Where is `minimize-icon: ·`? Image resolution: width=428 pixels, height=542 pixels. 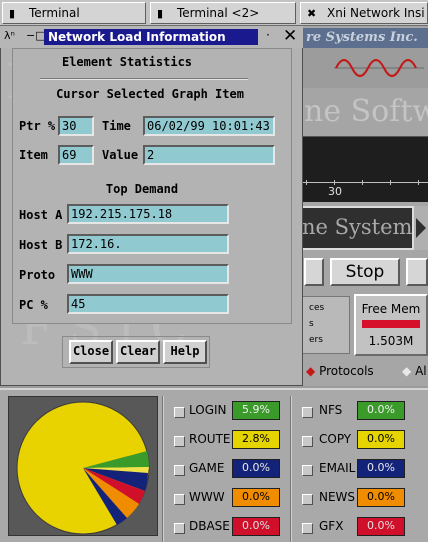 minimize-icon: · is located at coordinates (268, 35).